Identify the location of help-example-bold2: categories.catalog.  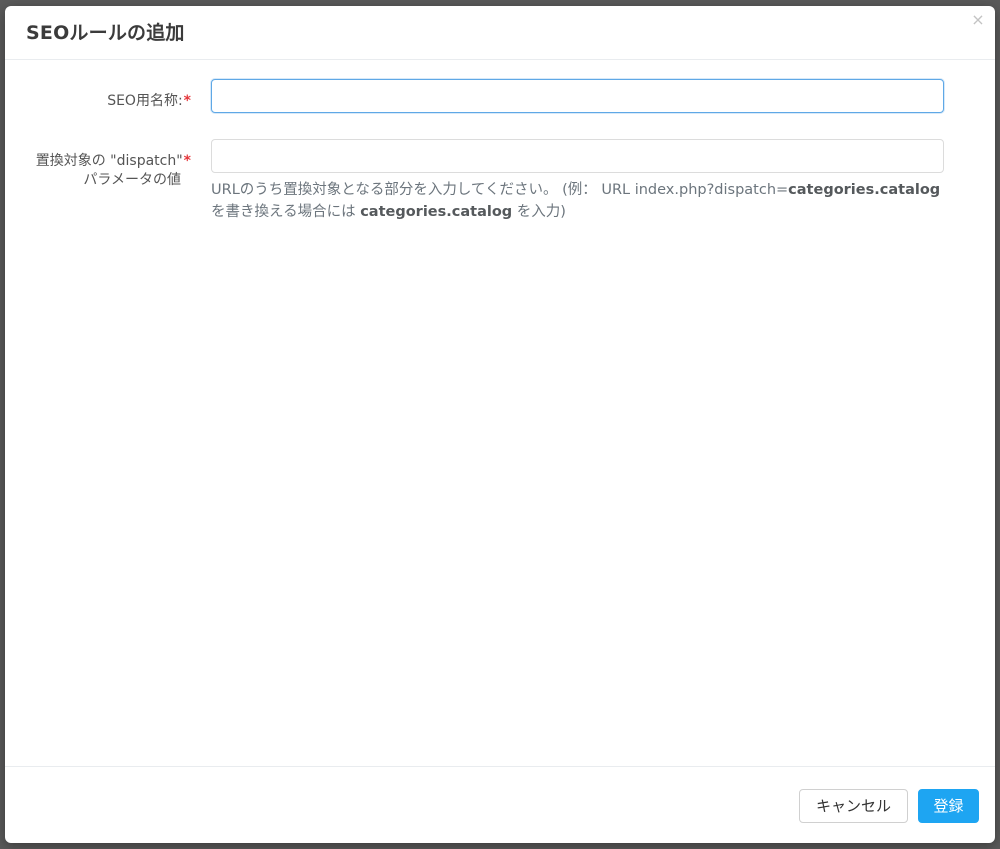
(436, 212).